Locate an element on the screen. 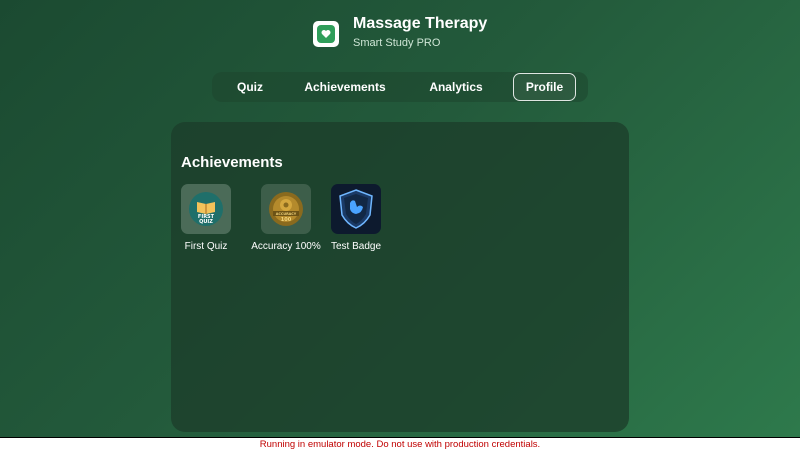 The image size is (800, 450). tab-quiz: Quiz is located at coordinates (250, 87).